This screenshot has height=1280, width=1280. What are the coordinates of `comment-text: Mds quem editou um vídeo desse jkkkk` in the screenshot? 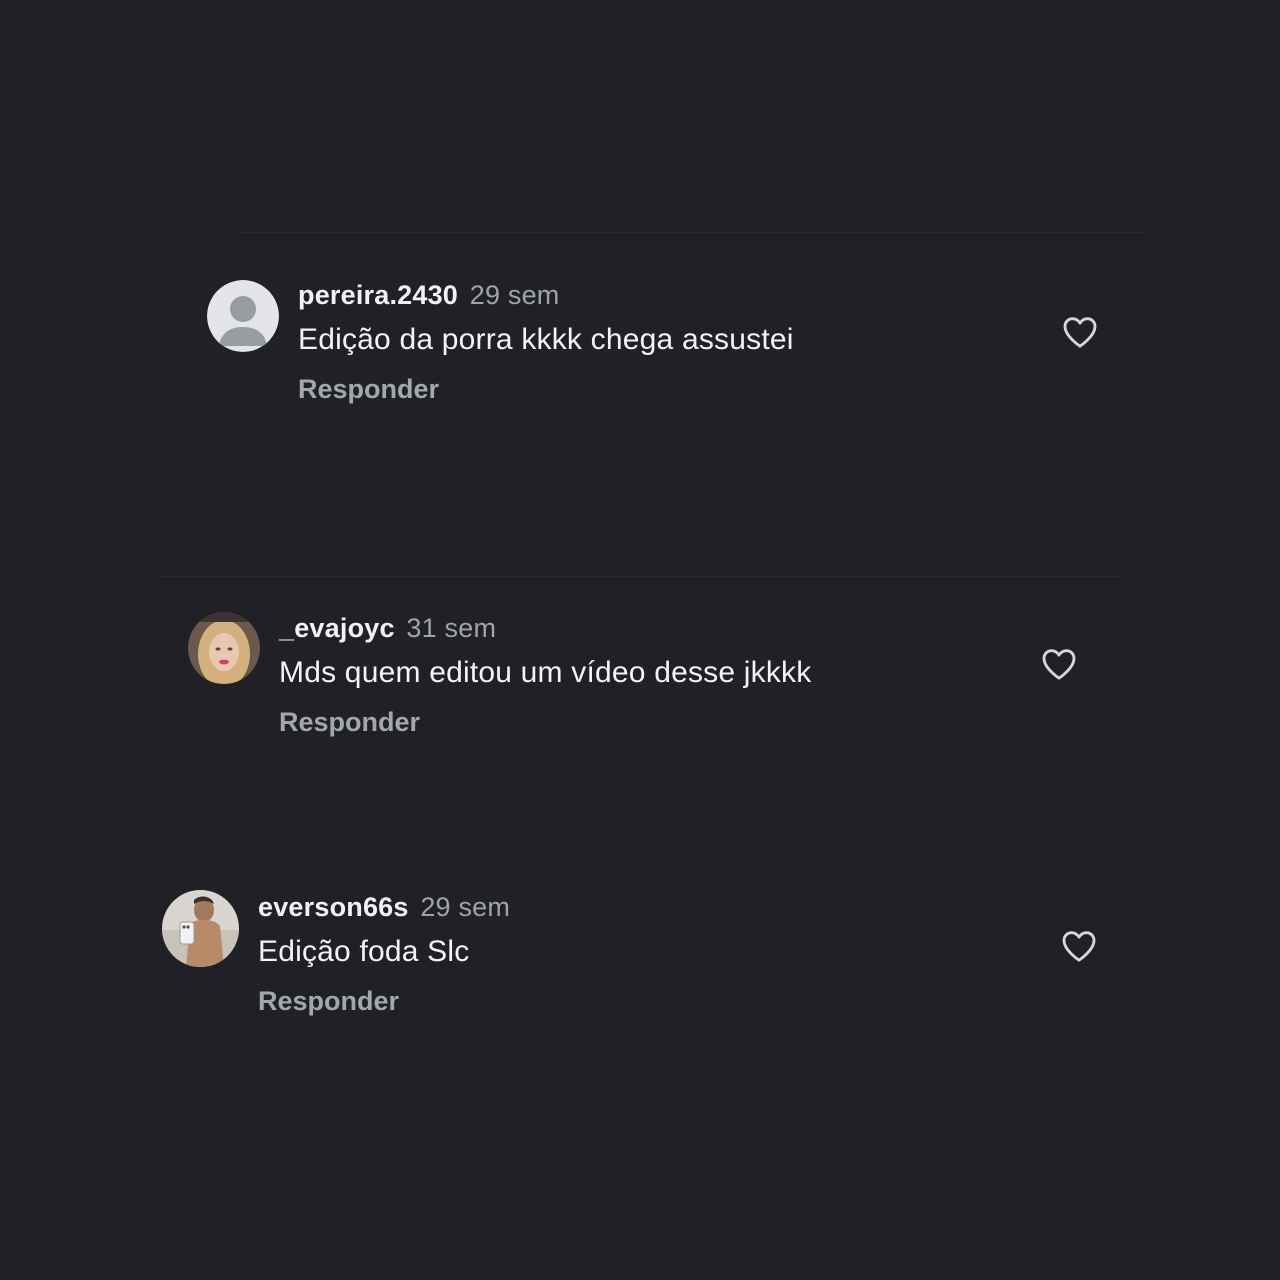 It's located at (545, 672).